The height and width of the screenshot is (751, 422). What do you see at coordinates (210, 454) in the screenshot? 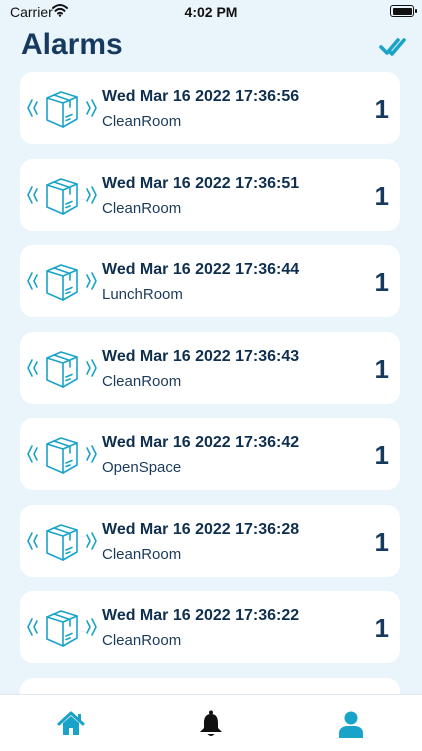
I see `alarm-list-item: Wed Mar 16 2022 17:36:42 OpenSpace 1` at bounding box center [210, 454].